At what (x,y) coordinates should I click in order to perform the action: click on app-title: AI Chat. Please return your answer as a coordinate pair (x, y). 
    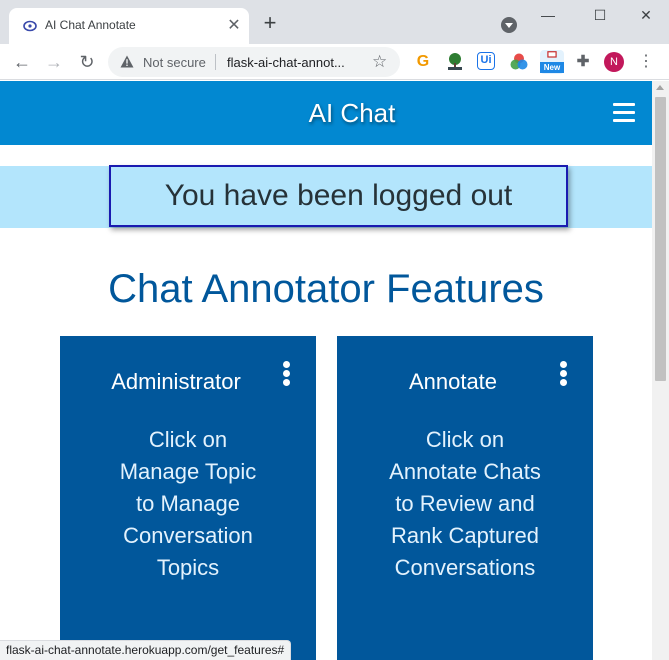
    Looking at the image, I should click on (352, 113).